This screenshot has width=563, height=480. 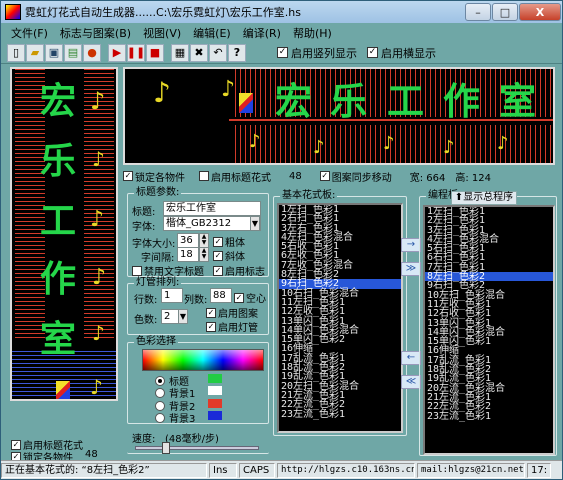 What do you see at coordinates (188, 240) in the screenshot?
I see `font-size-input: 36` at bounding box center [188, 240].